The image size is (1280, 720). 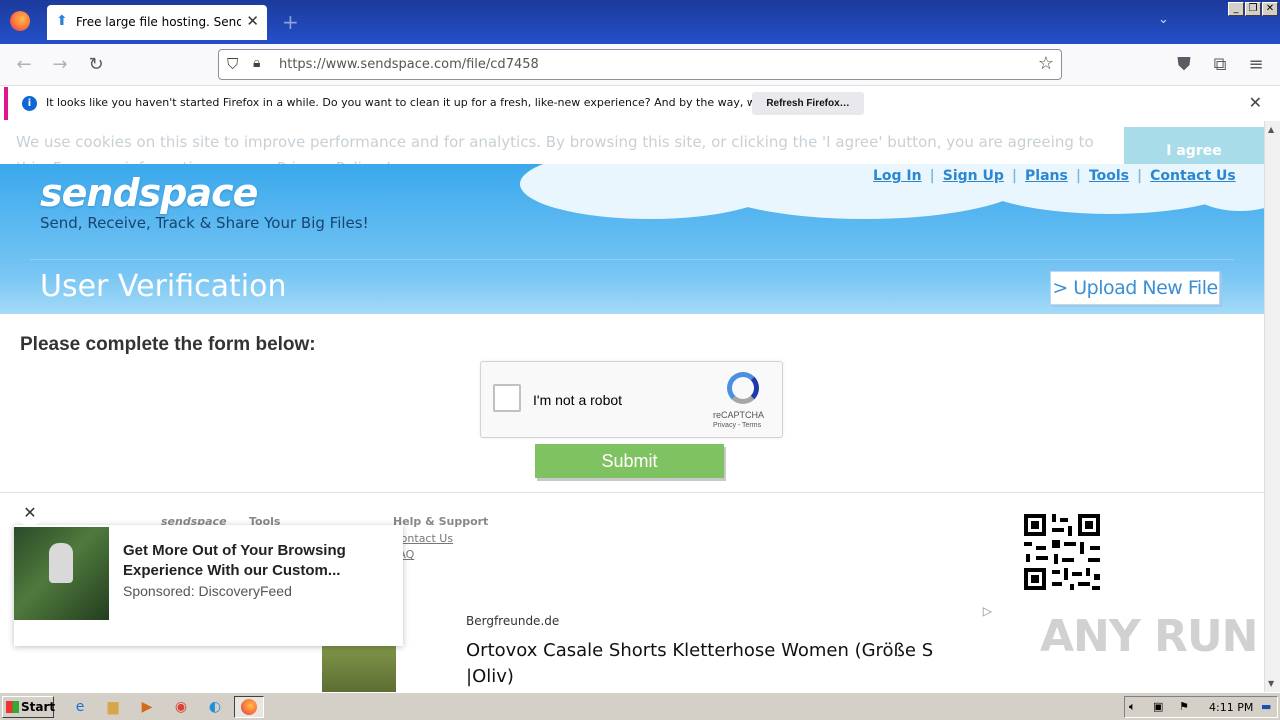 I want to click on tab-title: Free large file hosting. Send big file, so click(x=158, y=22).